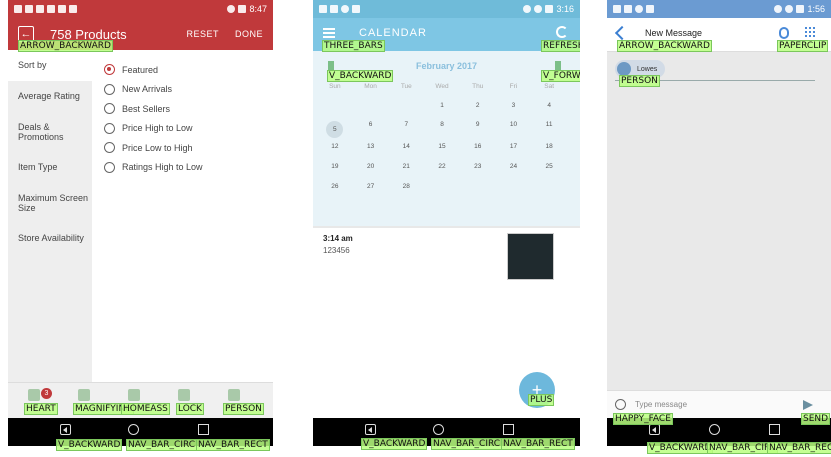  Describe the element at coordinates (335, 146) in the screenshot. I see `day-cell: 12` at that location.